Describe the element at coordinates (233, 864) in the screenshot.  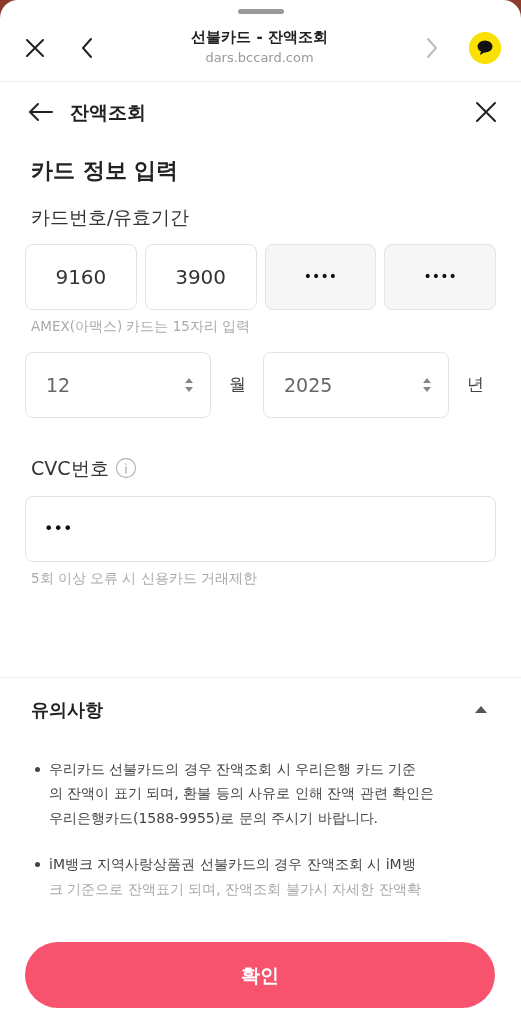
I see `notice-text: iM뱅크 지역사랑상품권 선불카드의 경우 잔액조회 시 iM뱅` at that location.